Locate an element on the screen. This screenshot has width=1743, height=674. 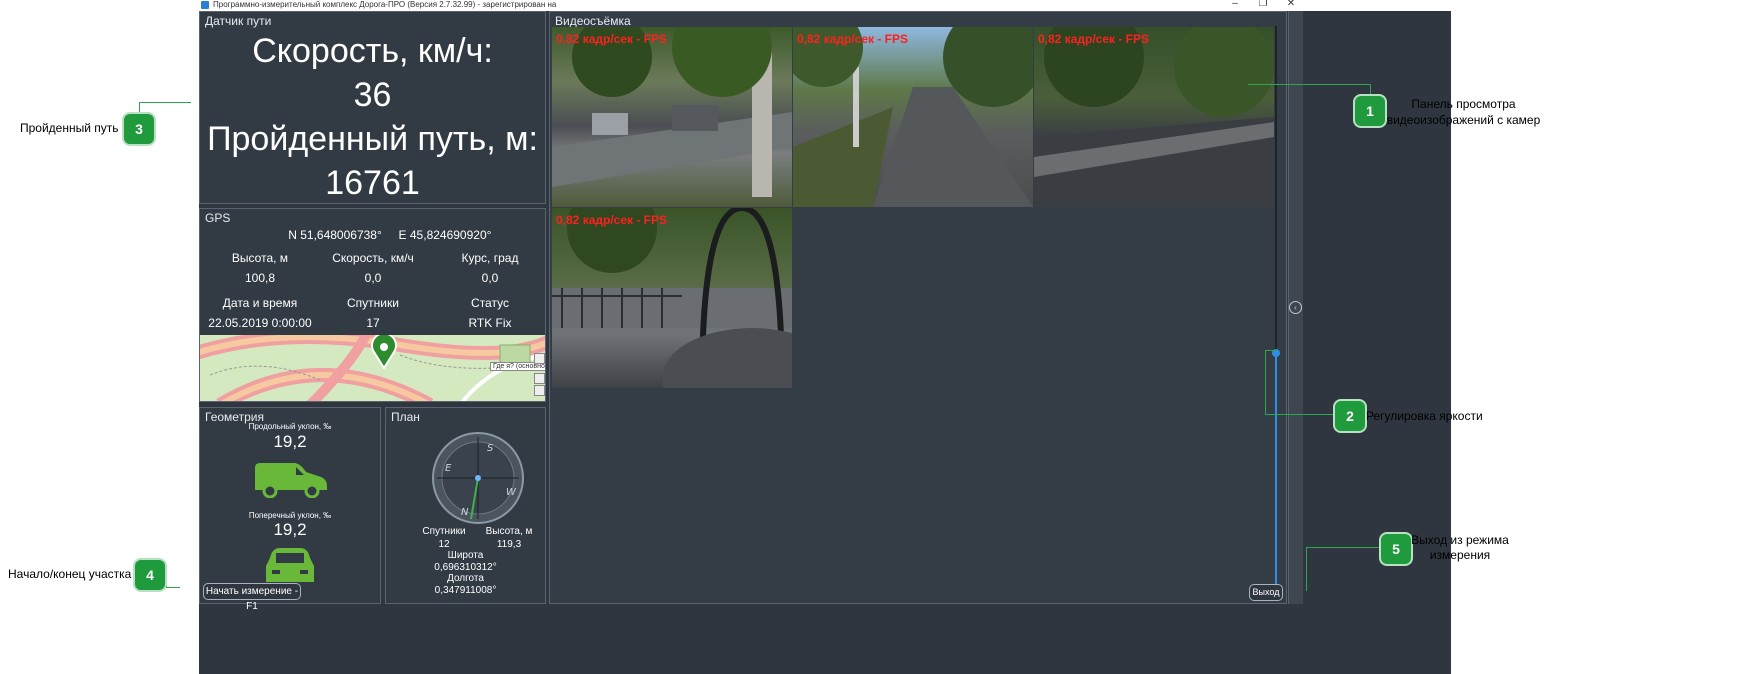
gps-course-value: 0,0 is located at coordinates (490, 278).